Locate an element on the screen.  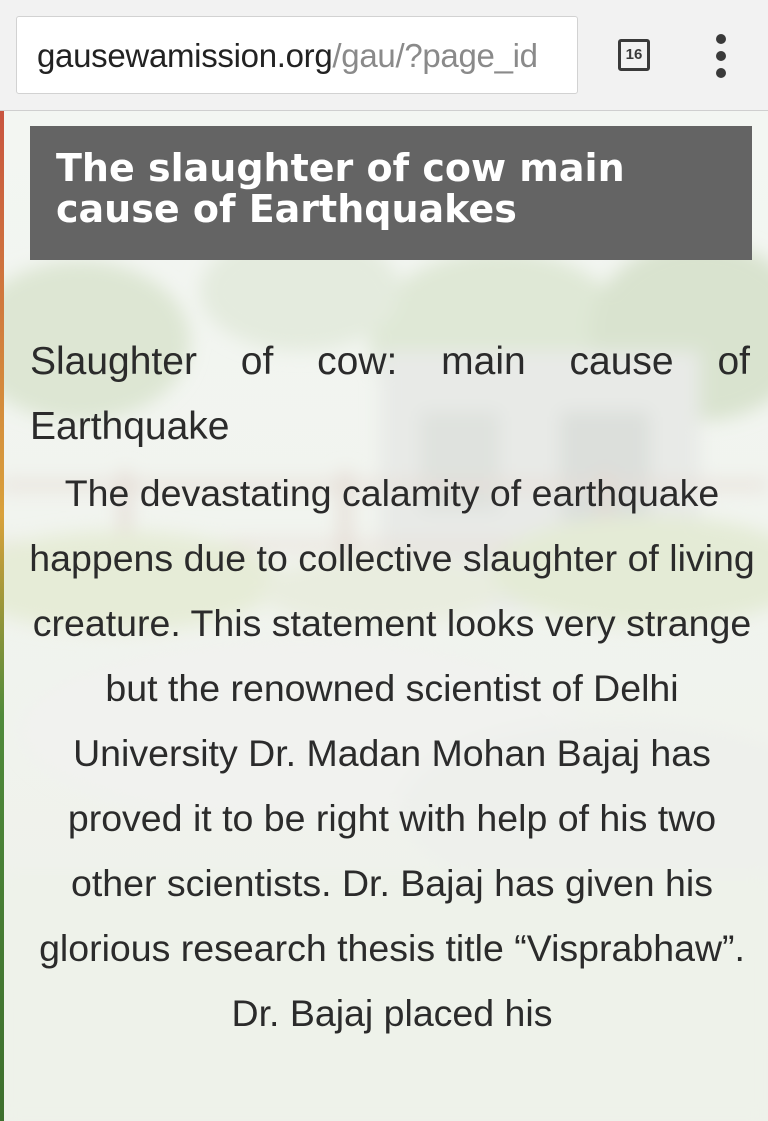
tab-switcher-icon: 16 is located at coordinates (634, 55).